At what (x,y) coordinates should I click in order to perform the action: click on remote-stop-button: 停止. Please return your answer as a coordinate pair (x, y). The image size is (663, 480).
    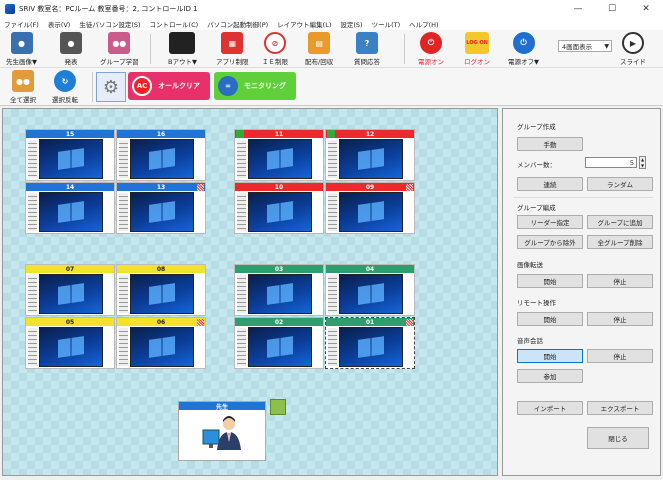
    Looking at the image, I should click on (620, 319).